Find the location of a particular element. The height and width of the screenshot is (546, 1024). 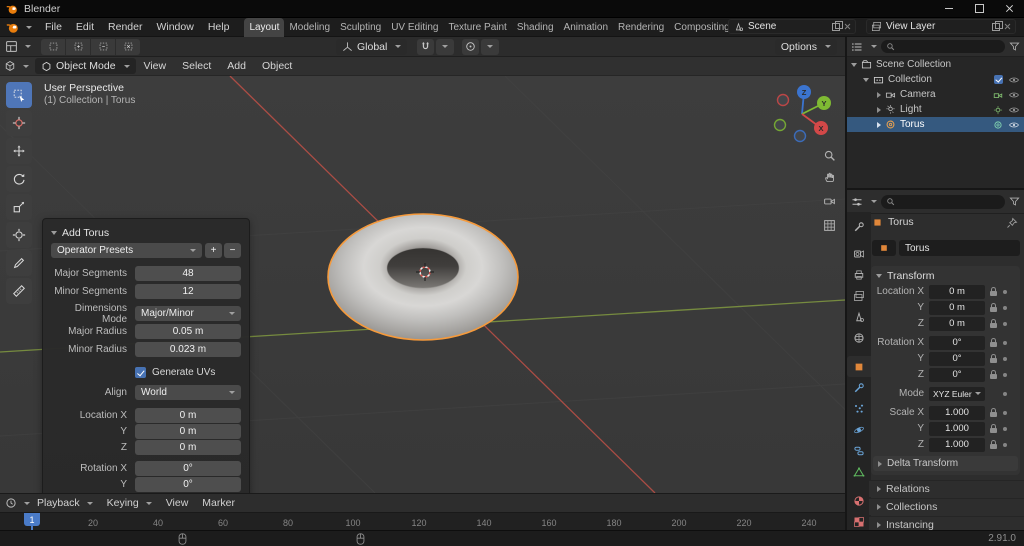

prop-location-x-field: 0 m is located at coordinates (957, 291).